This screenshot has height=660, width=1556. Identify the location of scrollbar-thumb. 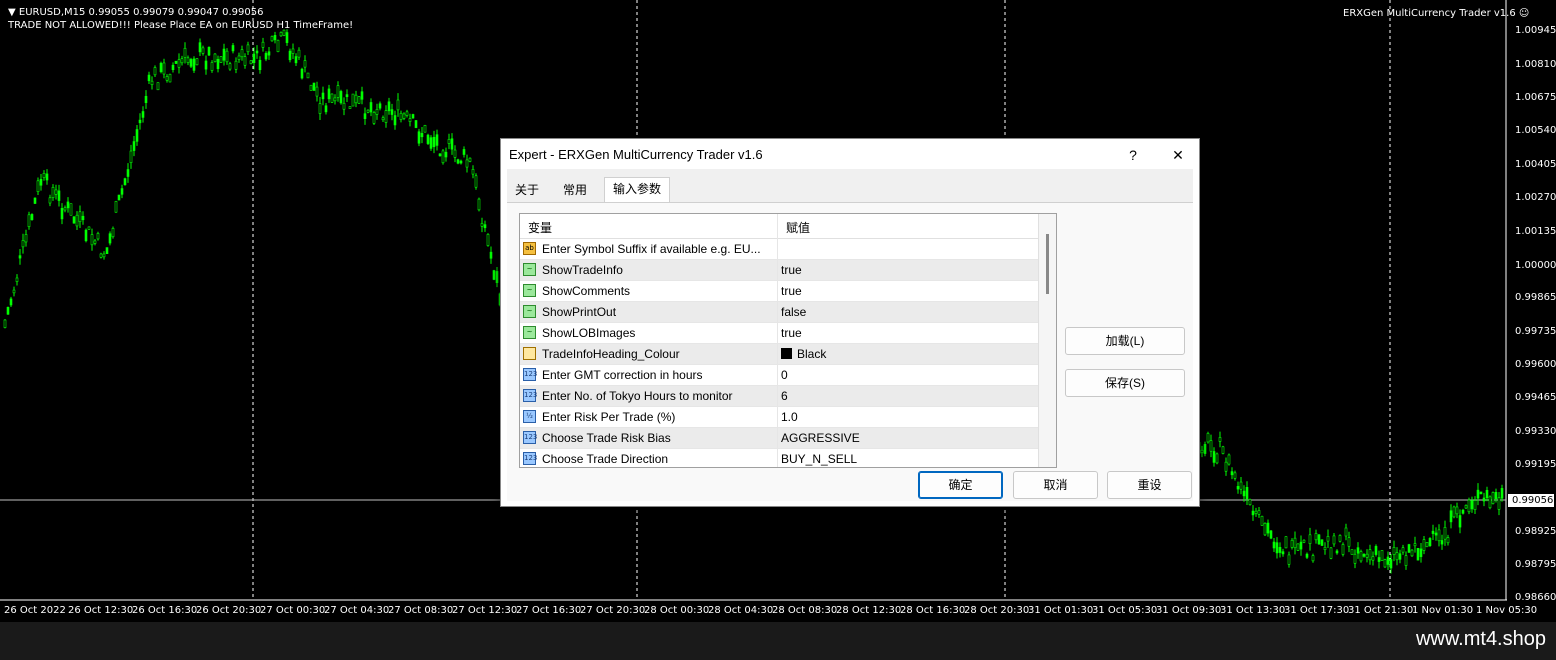
(1047, 264).